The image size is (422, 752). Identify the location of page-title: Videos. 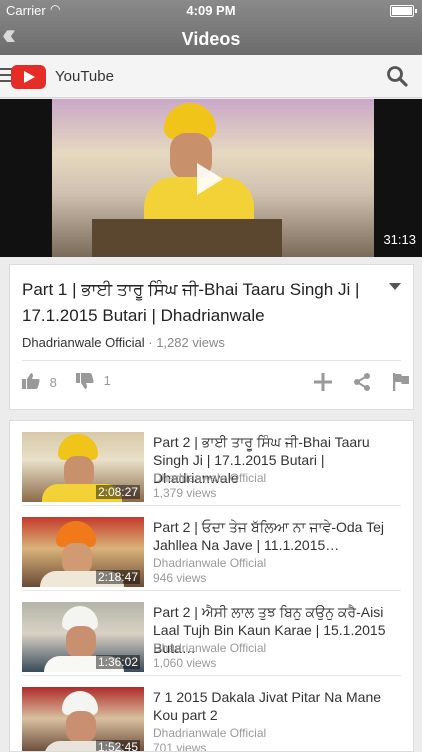
(211, 39).